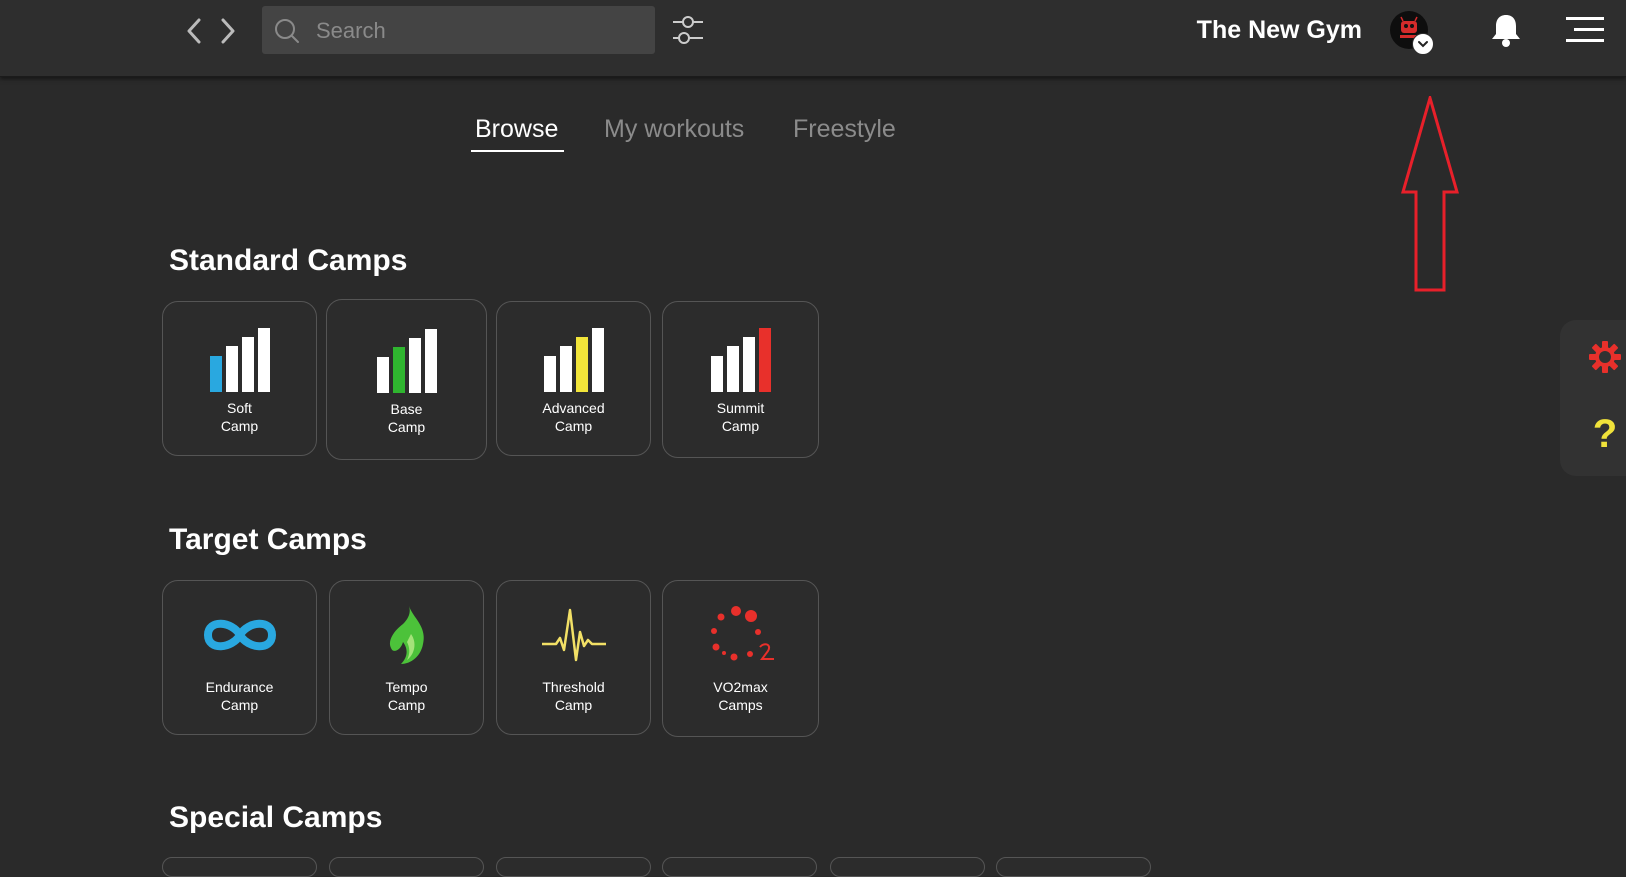 This screenshot has width=1626, height=877. I want to click on tile-threshold-camp: Threshold Camp, so click(573, 657).